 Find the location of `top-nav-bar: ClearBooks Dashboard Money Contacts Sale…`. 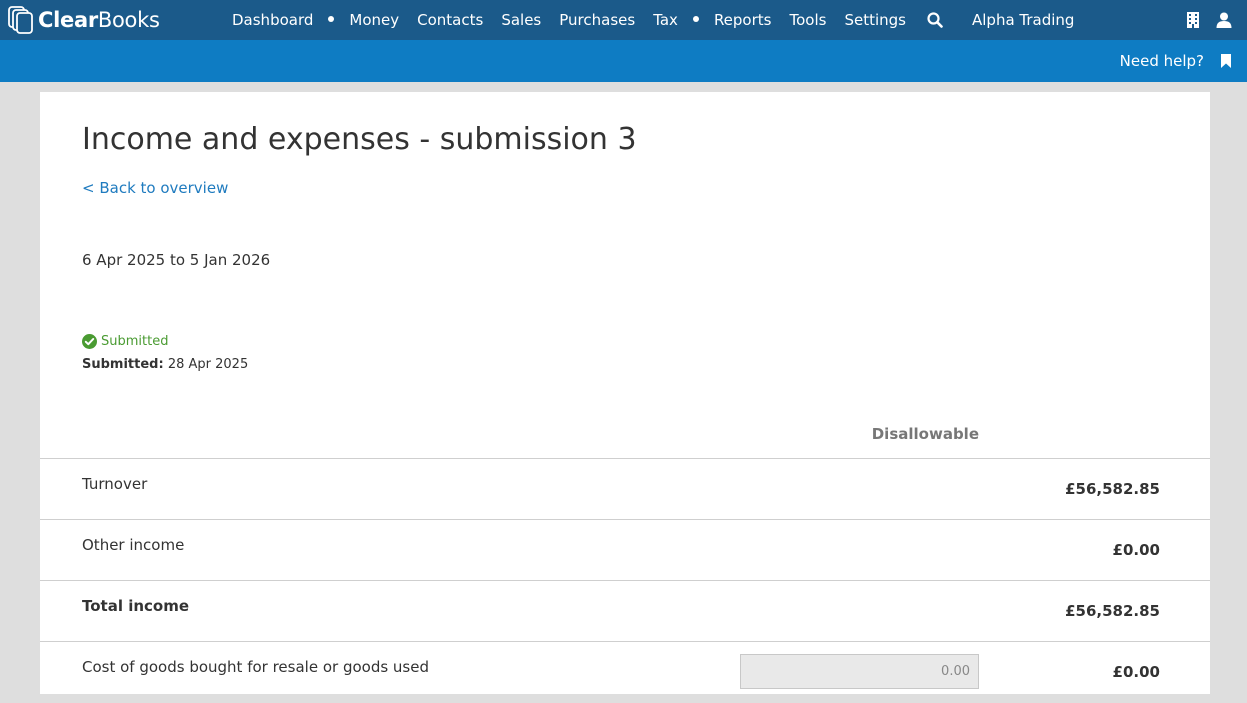

top-nav-bar: ClearBooks Dashboard Money Contacts Sale… is located at coordinates (623, 20).